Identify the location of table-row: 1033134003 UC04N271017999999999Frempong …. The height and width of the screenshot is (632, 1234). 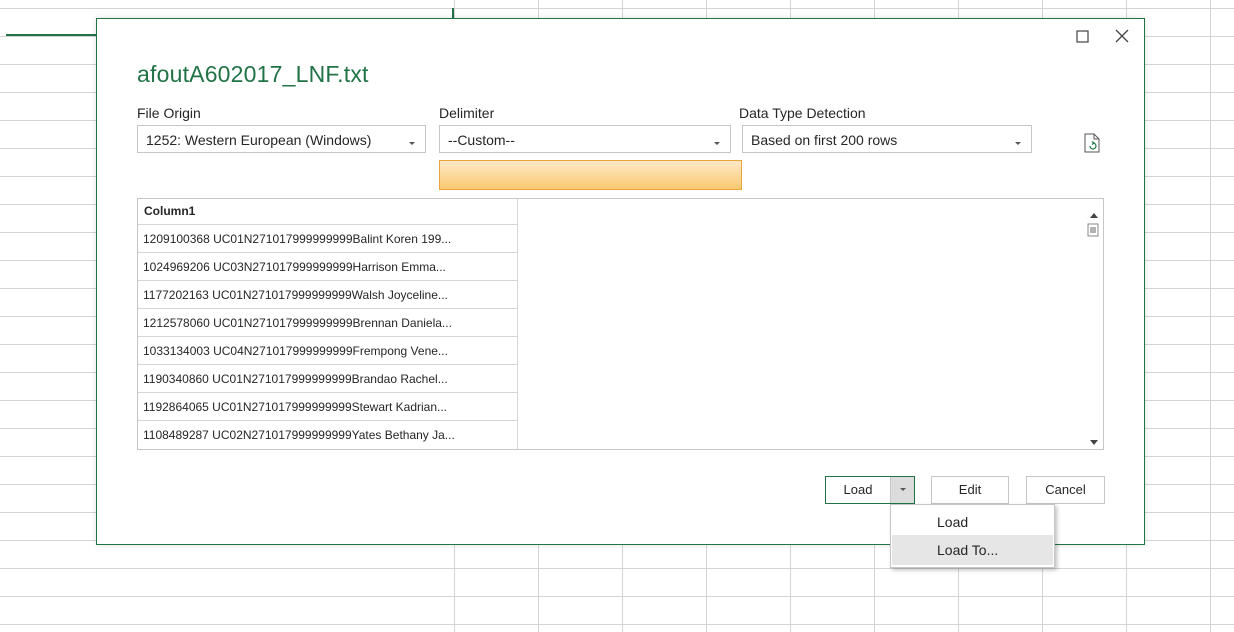
(327, 351).